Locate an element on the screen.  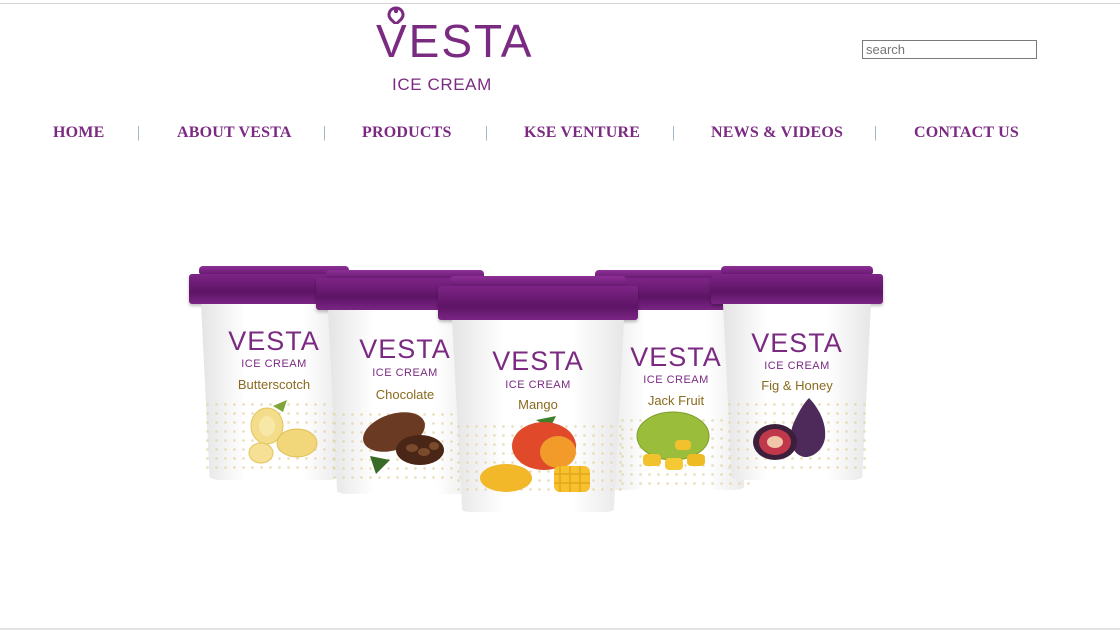
nav-news-videos: NEWS & VIDEOS is located at coordinates (777, 133).